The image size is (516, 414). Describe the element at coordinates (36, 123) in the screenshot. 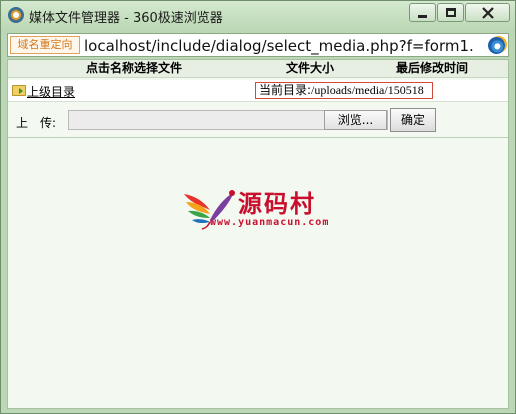

I see `upload-label: 上 传:` at that location.